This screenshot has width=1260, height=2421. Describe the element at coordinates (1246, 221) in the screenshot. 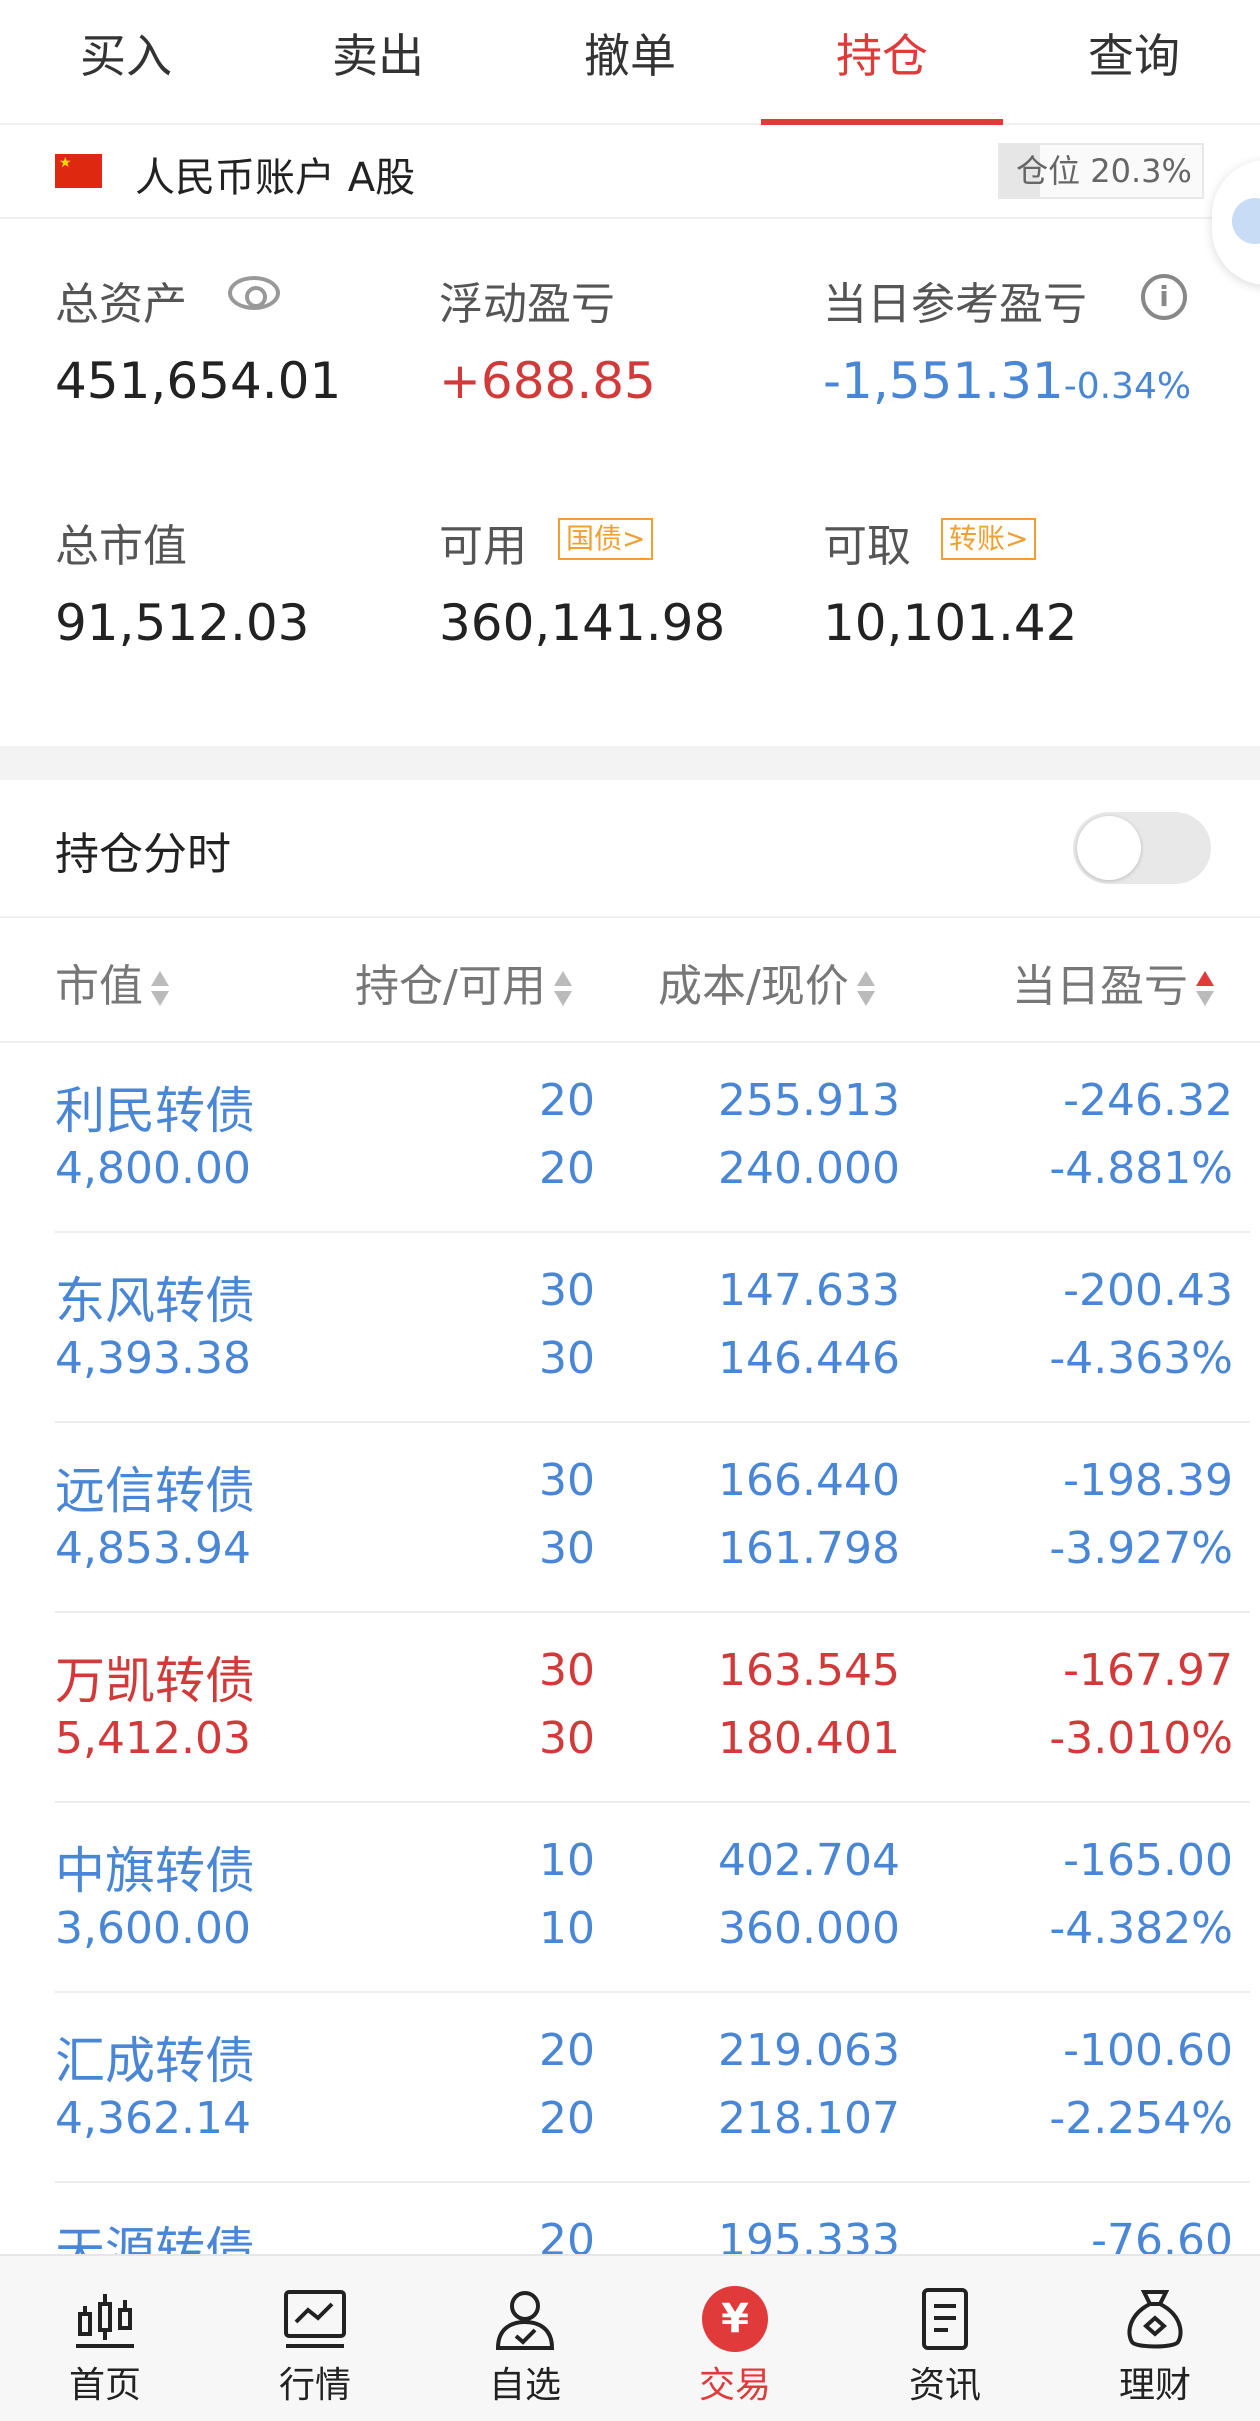

I see `assistant-icon` at that location.